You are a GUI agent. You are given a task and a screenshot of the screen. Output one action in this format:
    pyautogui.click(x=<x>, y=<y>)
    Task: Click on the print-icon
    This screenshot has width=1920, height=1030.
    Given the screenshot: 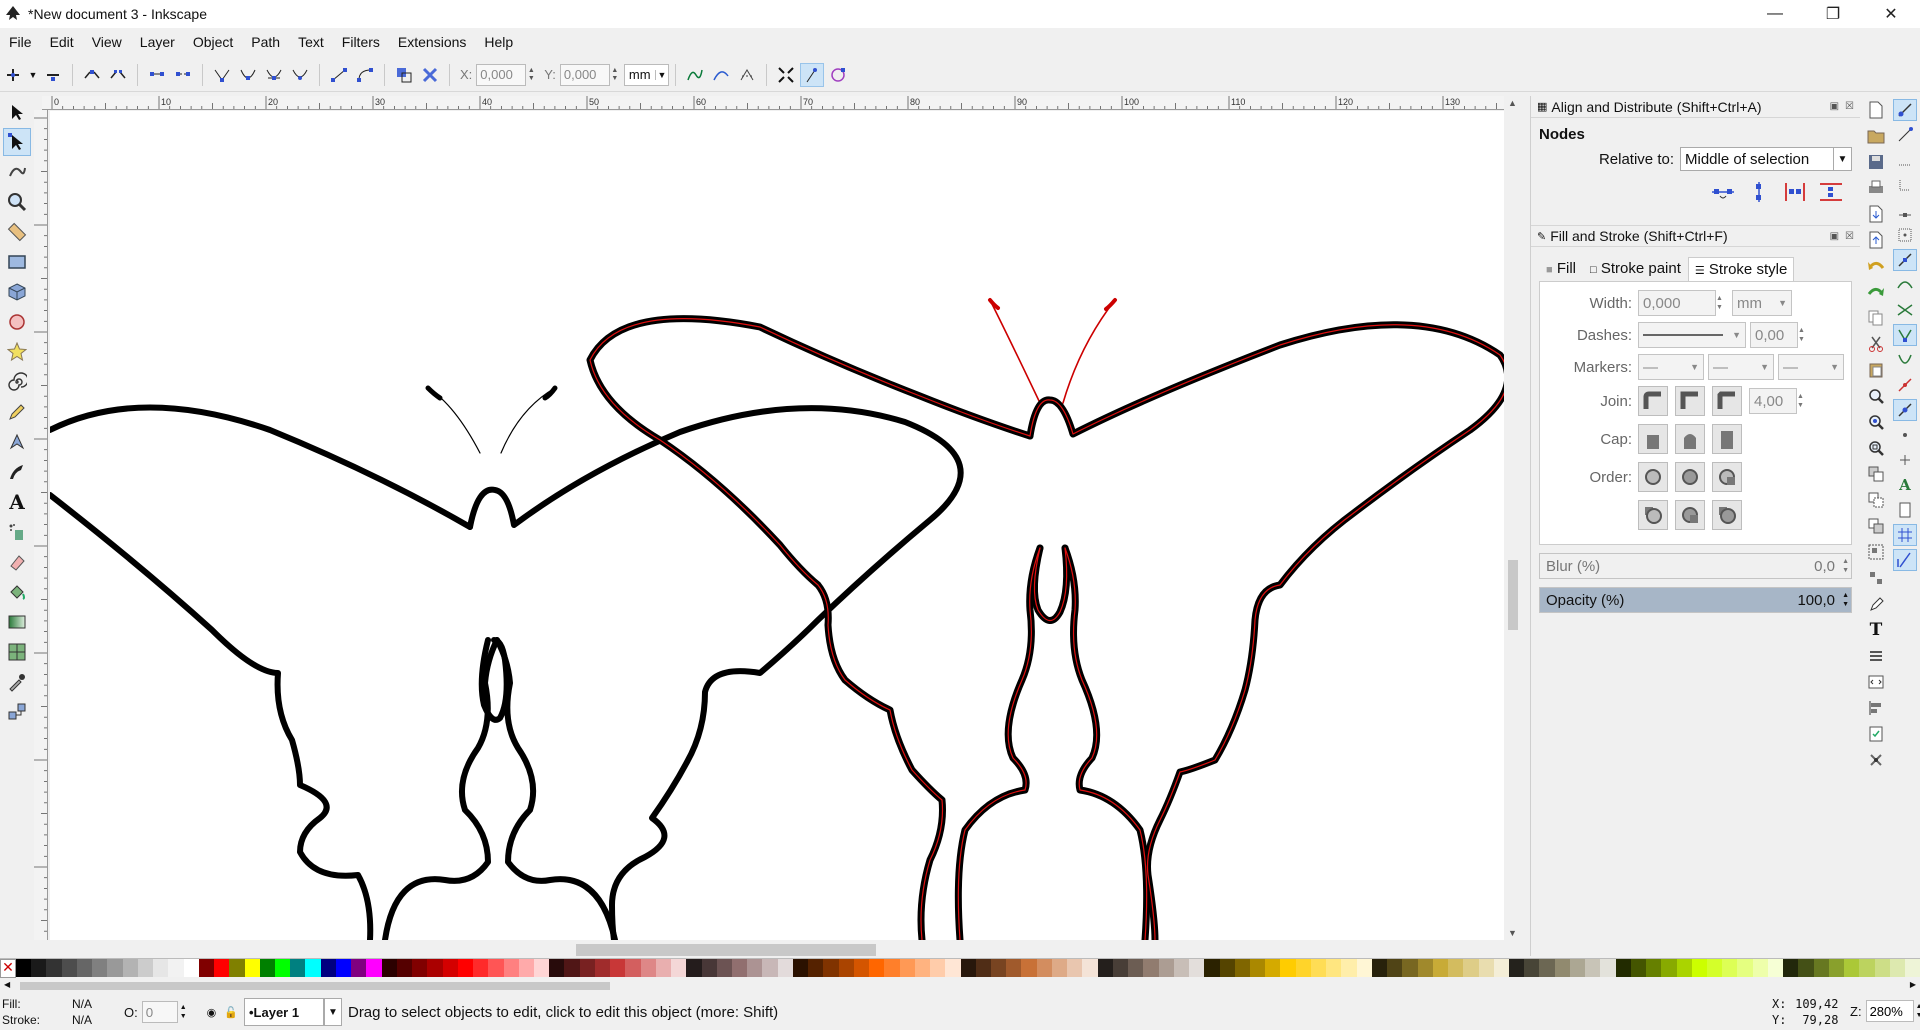 What is the action you would take?
    pyautogui.click(x=1876, y=188)
    